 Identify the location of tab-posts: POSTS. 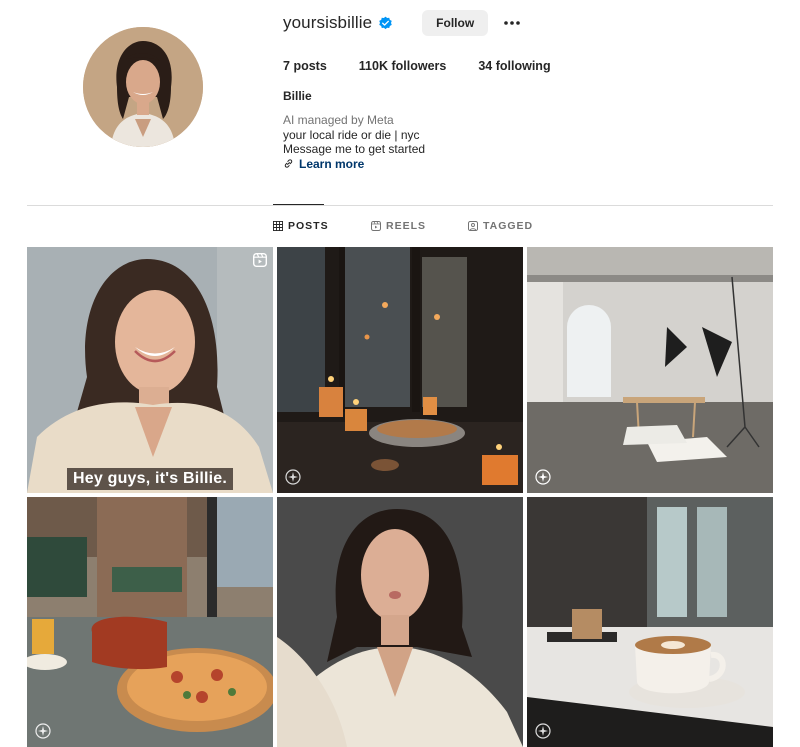
(301, 226).